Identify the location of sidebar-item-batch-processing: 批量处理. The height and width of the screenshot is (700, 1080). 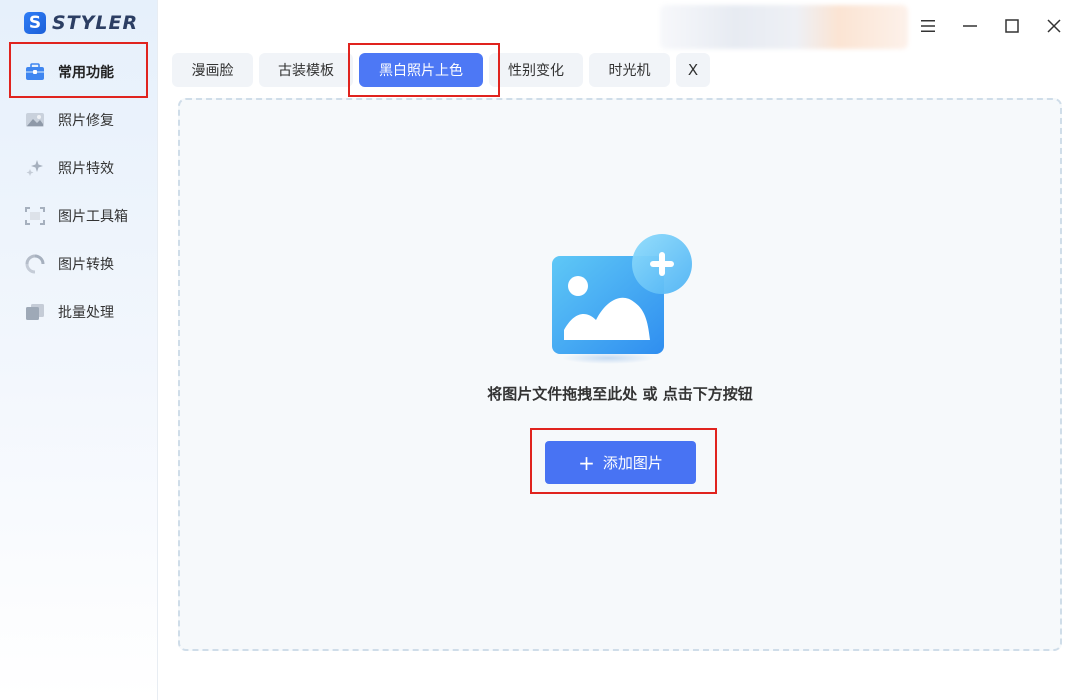
(79, 312).